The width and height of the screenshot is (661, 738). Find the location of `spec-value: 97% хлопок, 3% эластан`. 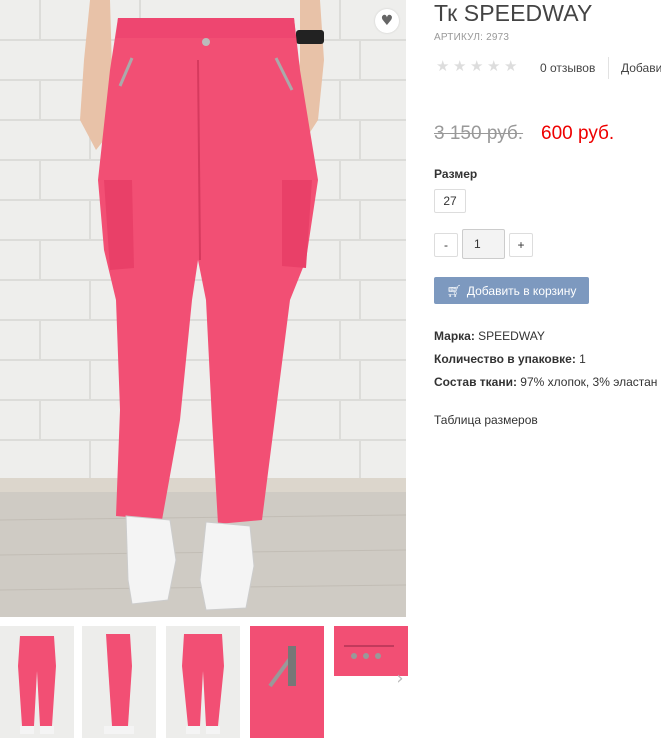

spec-value: 97% хлопок, 3% эластан is located at coordinates (587, 382).